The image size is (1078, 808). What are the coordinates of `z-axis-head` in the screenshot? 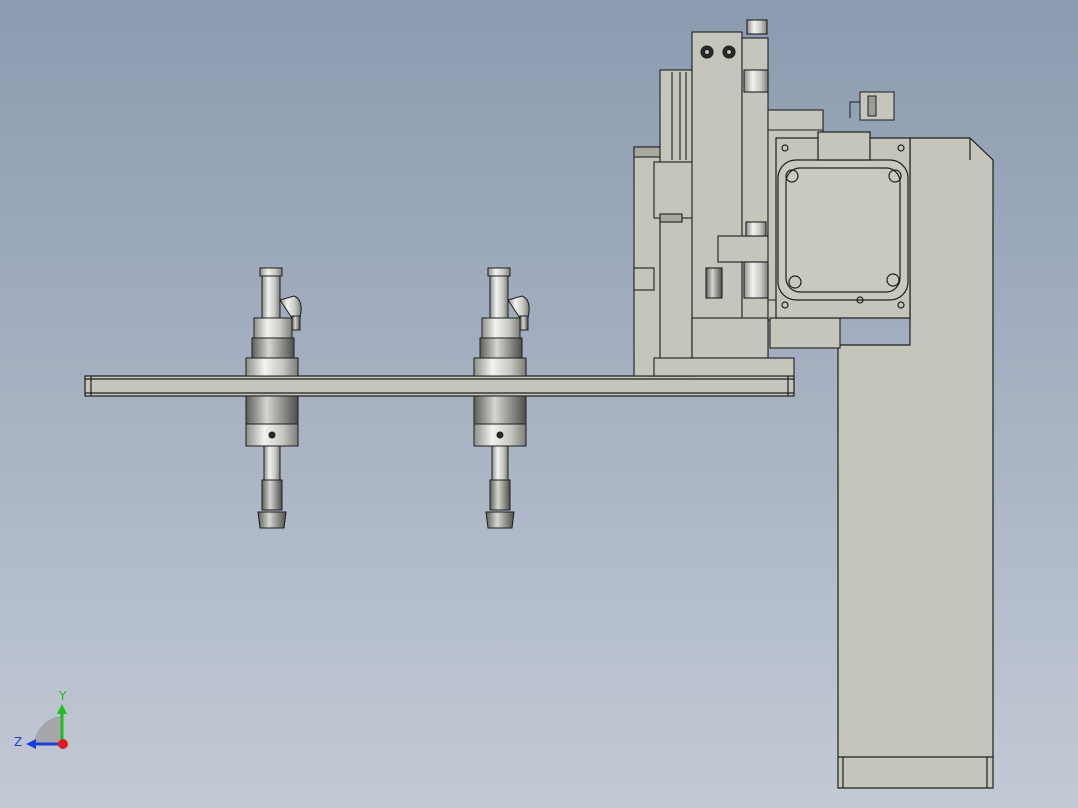 It's located at (31, 744).